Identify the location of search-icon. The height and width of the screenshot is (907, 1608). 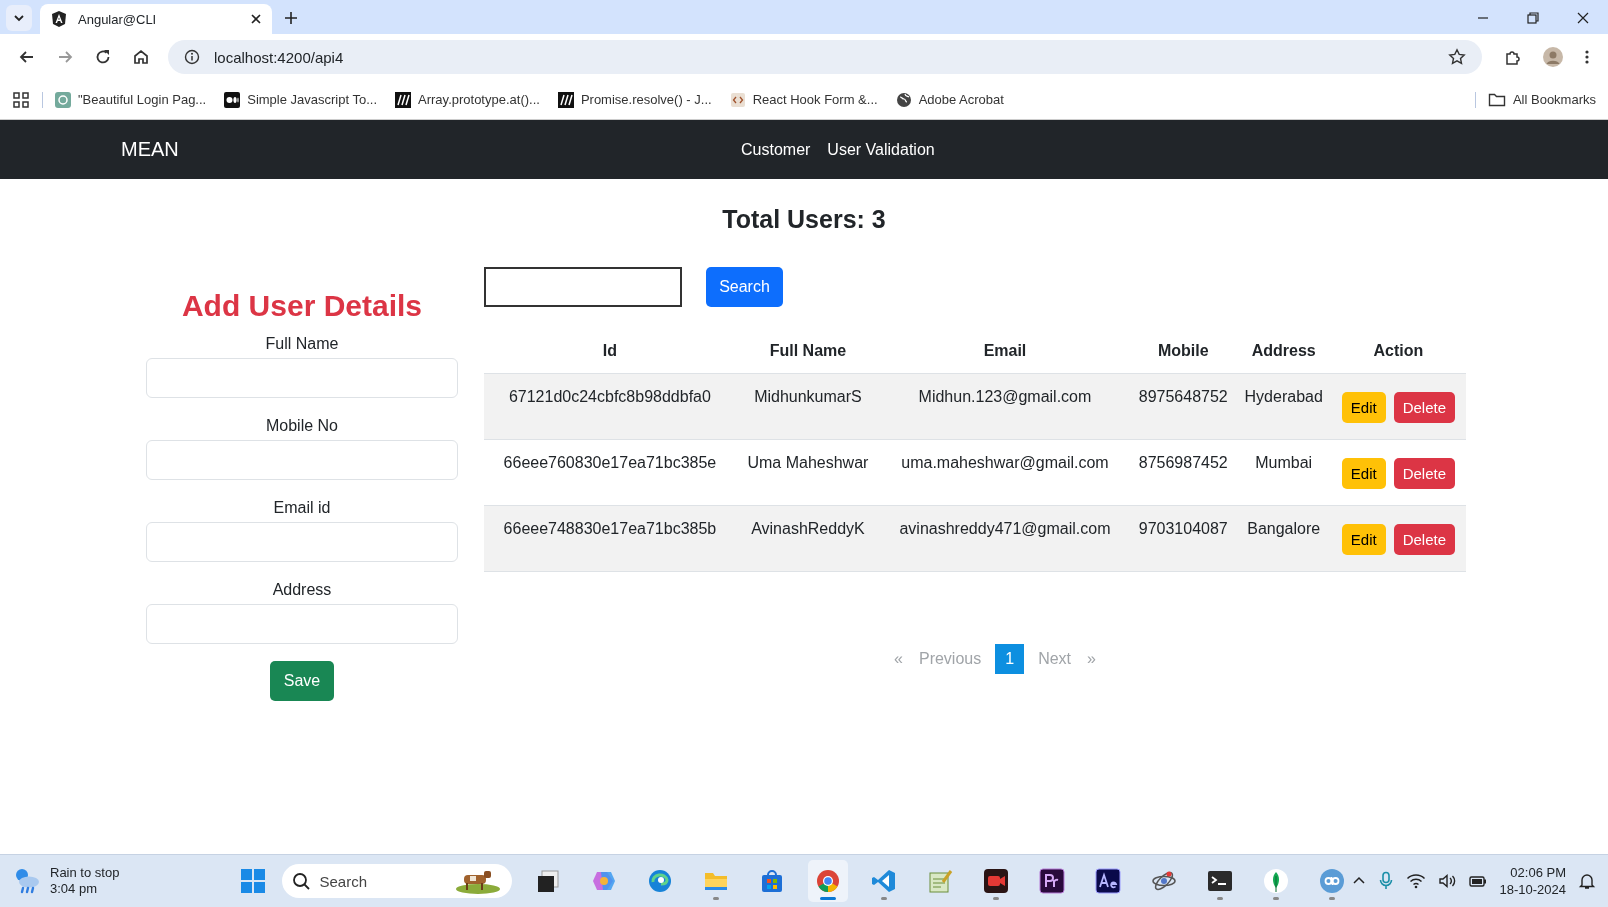
(300, 881).